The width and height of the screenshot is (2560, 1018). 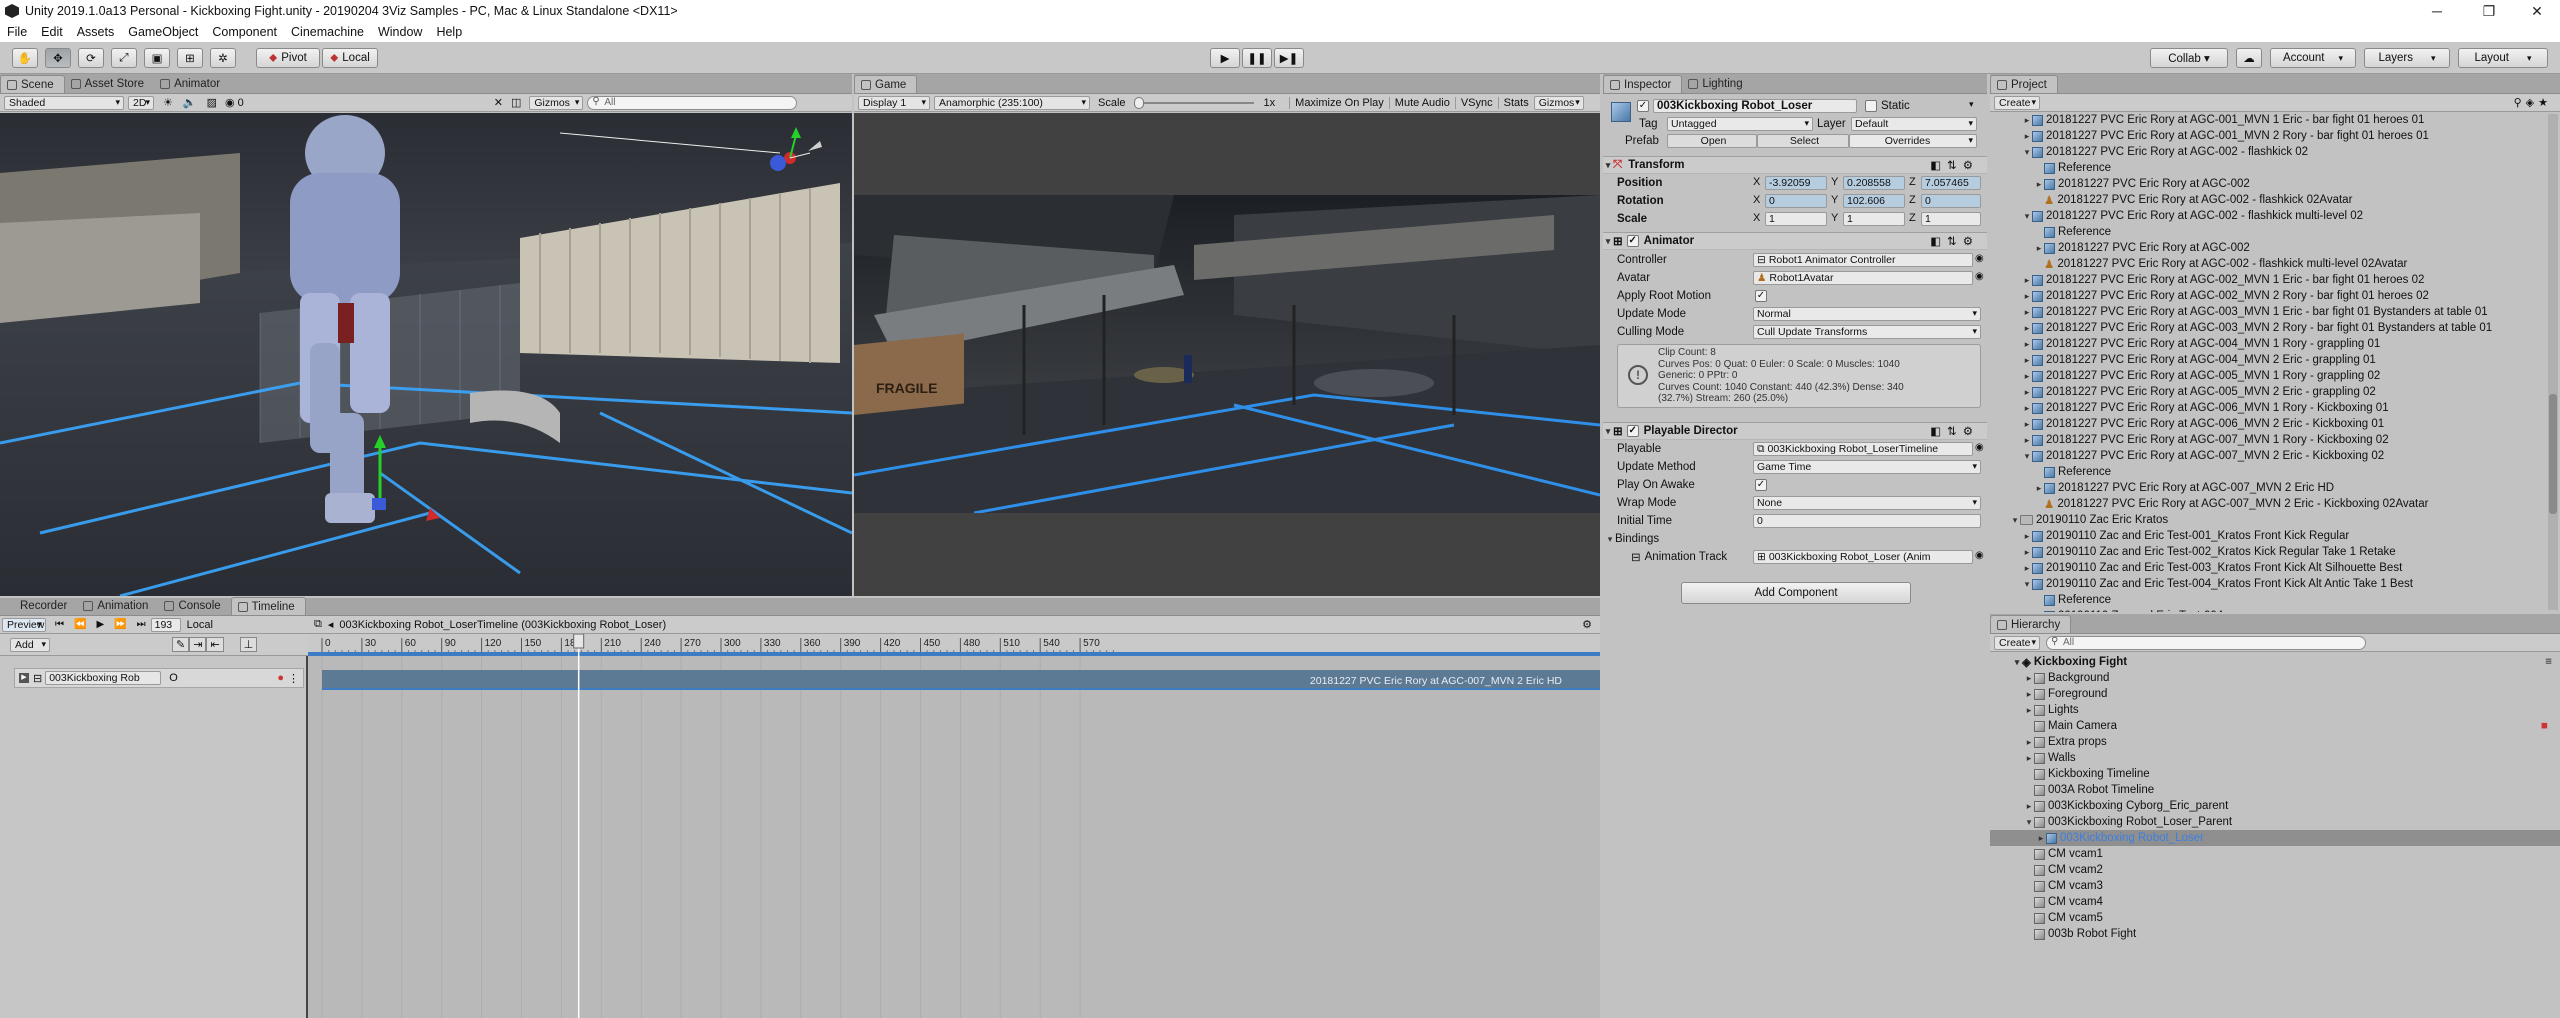 I want to click on position-x-field: -3.92059, so click(x=1796, y=183).